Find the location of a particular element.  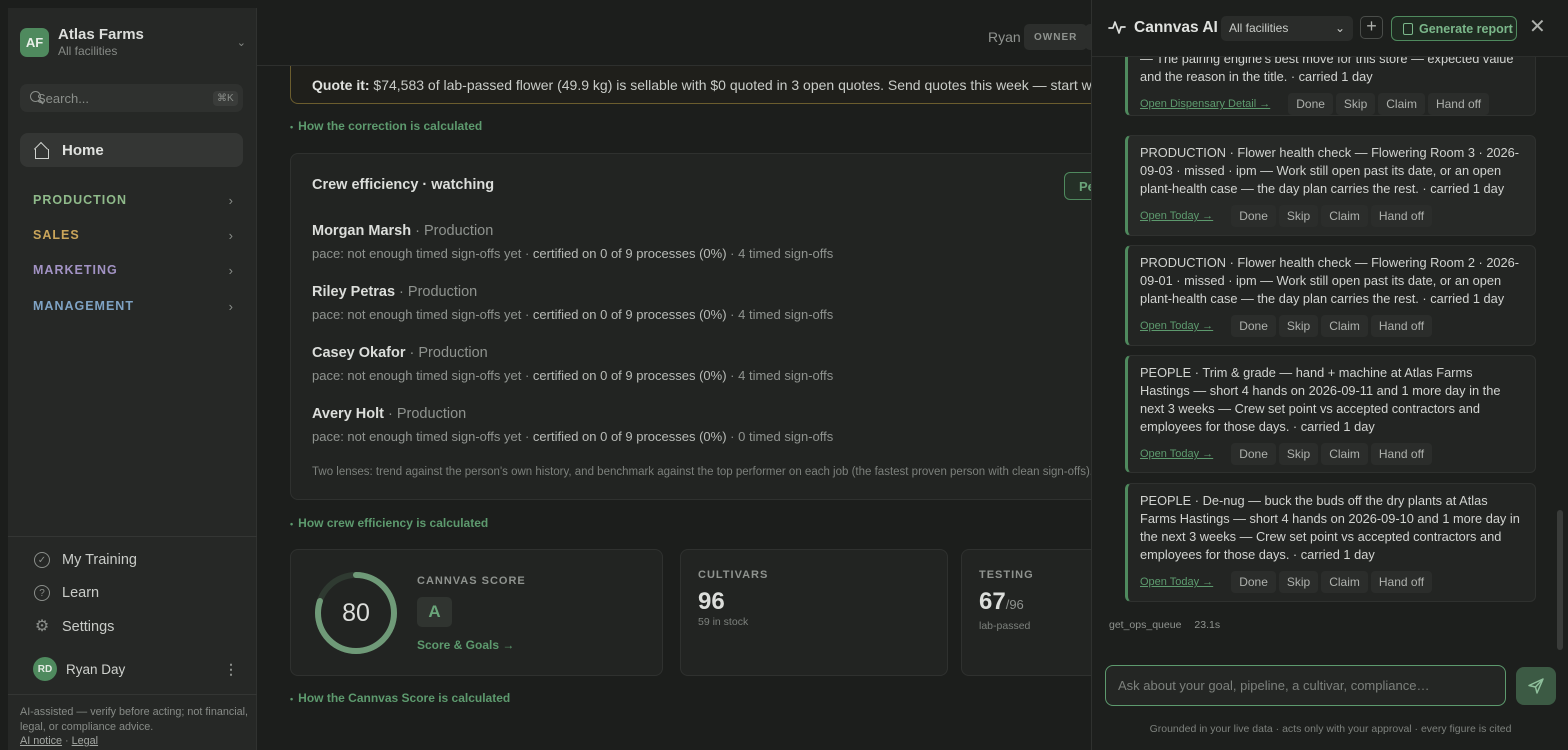

score-calc-link: • How the Cannvas Score is calculated is located at coordinates (400, 698).